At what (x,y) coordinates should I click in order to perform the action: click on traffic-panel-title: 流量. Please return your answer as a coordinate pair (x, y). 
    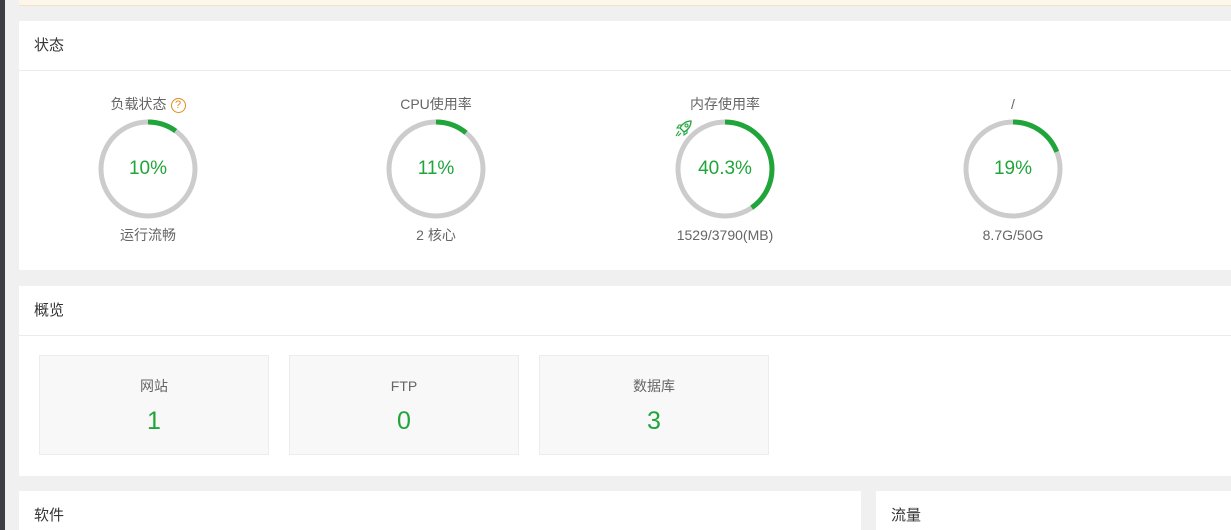
    Looking at the image, I should click on (906, 515).